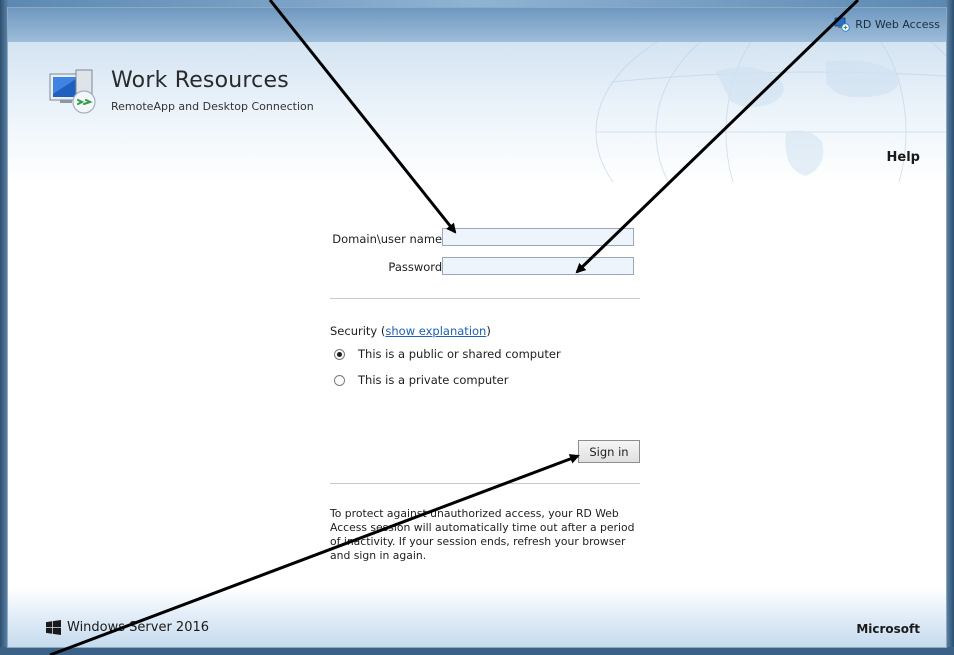  What do you see at coordinates (477, 25) in the screenshot?
I see `top-strip: RD Web Access` at bounding box center [477, 25].